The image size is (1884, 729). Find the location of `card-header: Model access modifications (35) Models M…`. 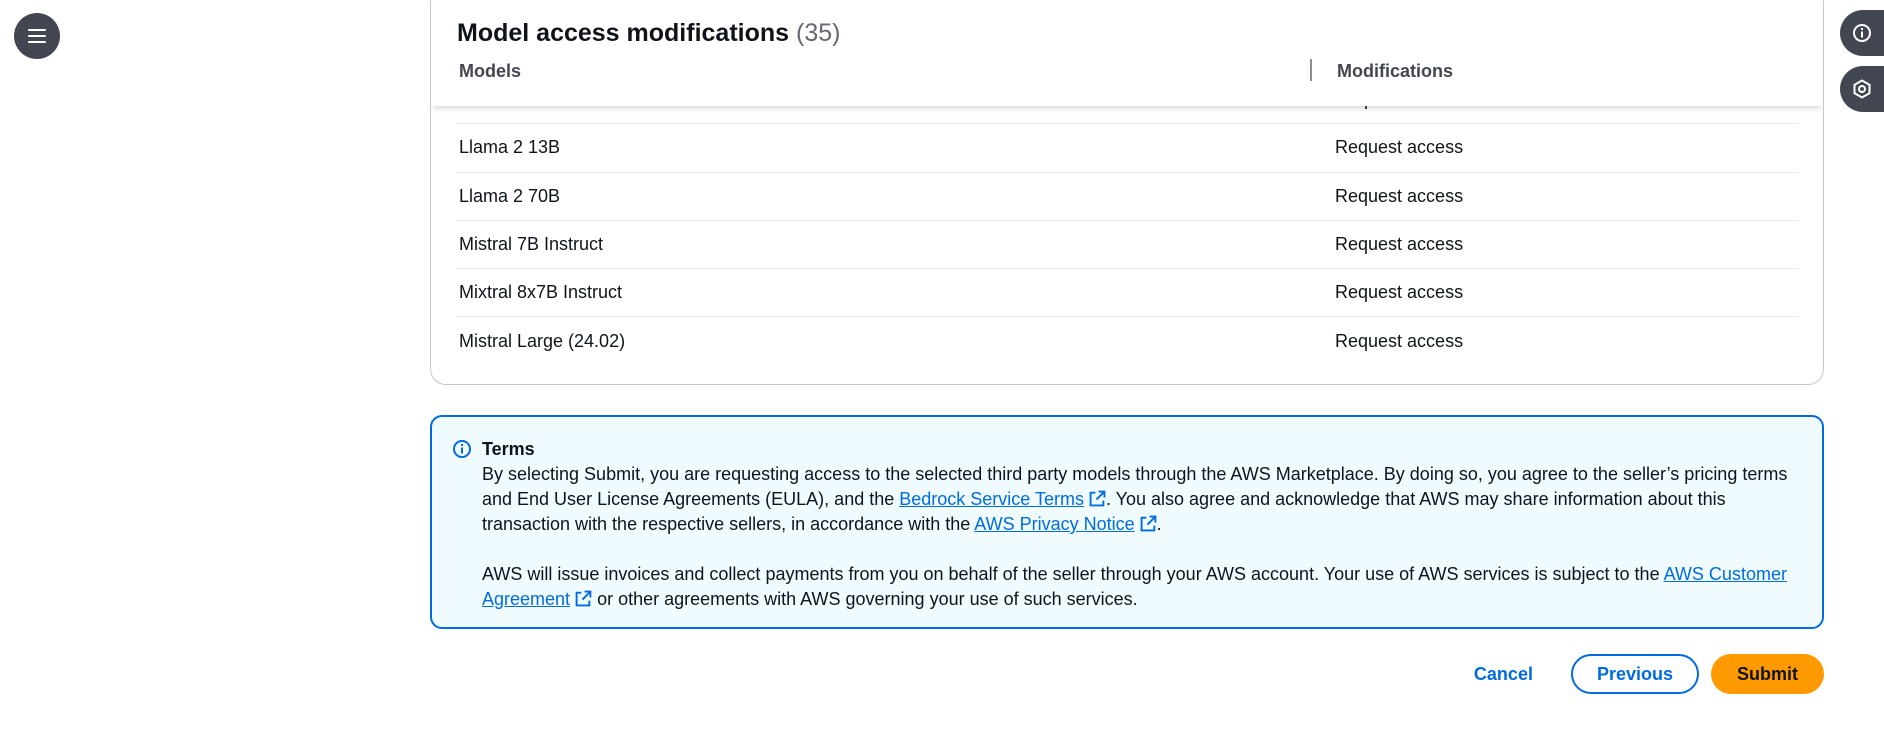

card-header: Model access modifications (35) Models M… is located at coordinates (1127, 53).